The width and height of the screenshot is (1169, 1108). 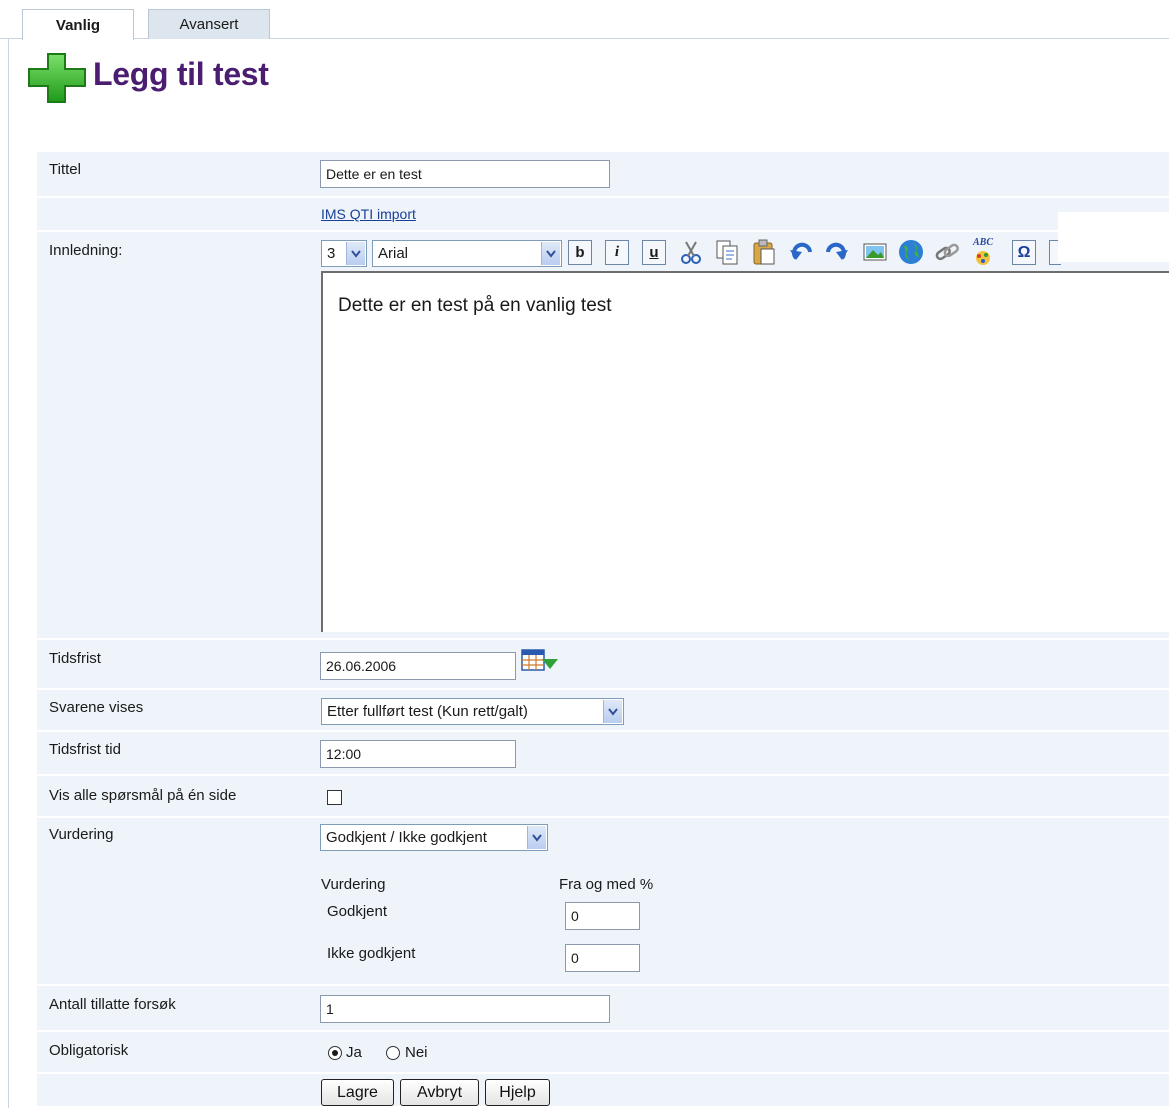 I want to click on obligatorisk-nei-label: Nei, so click(x=416, y=1052).